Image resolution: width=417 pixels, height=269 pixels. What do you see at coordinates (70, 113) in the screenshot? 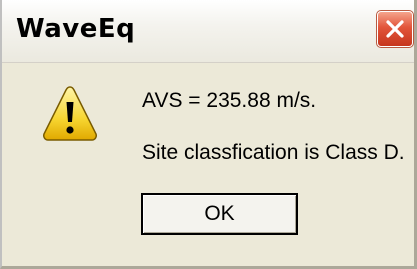
I see `warning-icon` at bounding box center [70, 113].